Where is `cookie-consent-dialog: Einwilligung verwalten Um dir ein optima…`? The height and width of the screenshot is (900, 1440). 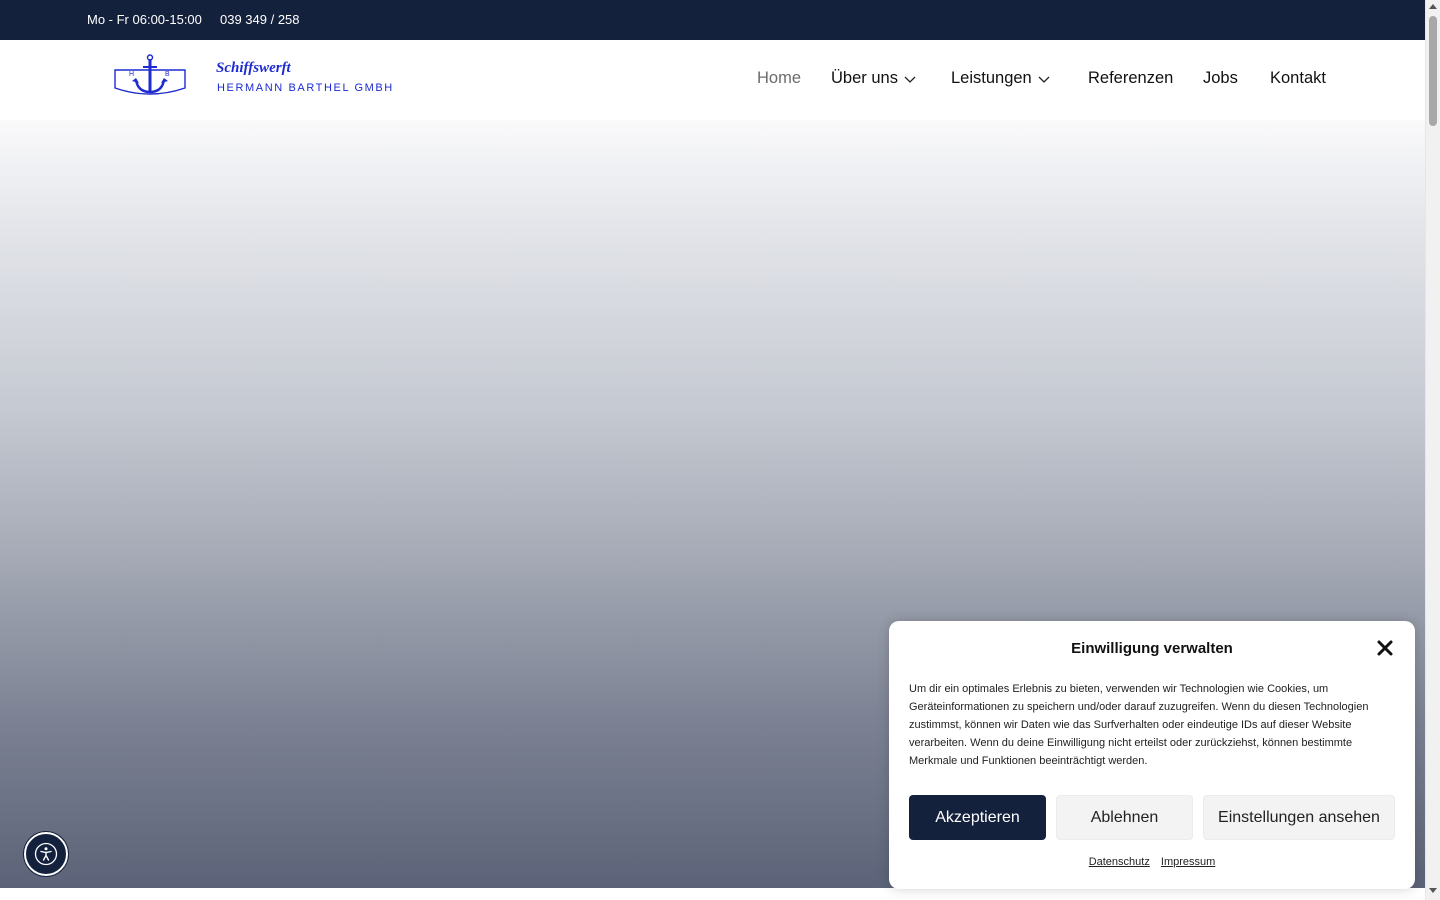
cookie-consent-dialog: Einwilligung verwalten Um dir ein optima… is located at coordinates (1152, 755).